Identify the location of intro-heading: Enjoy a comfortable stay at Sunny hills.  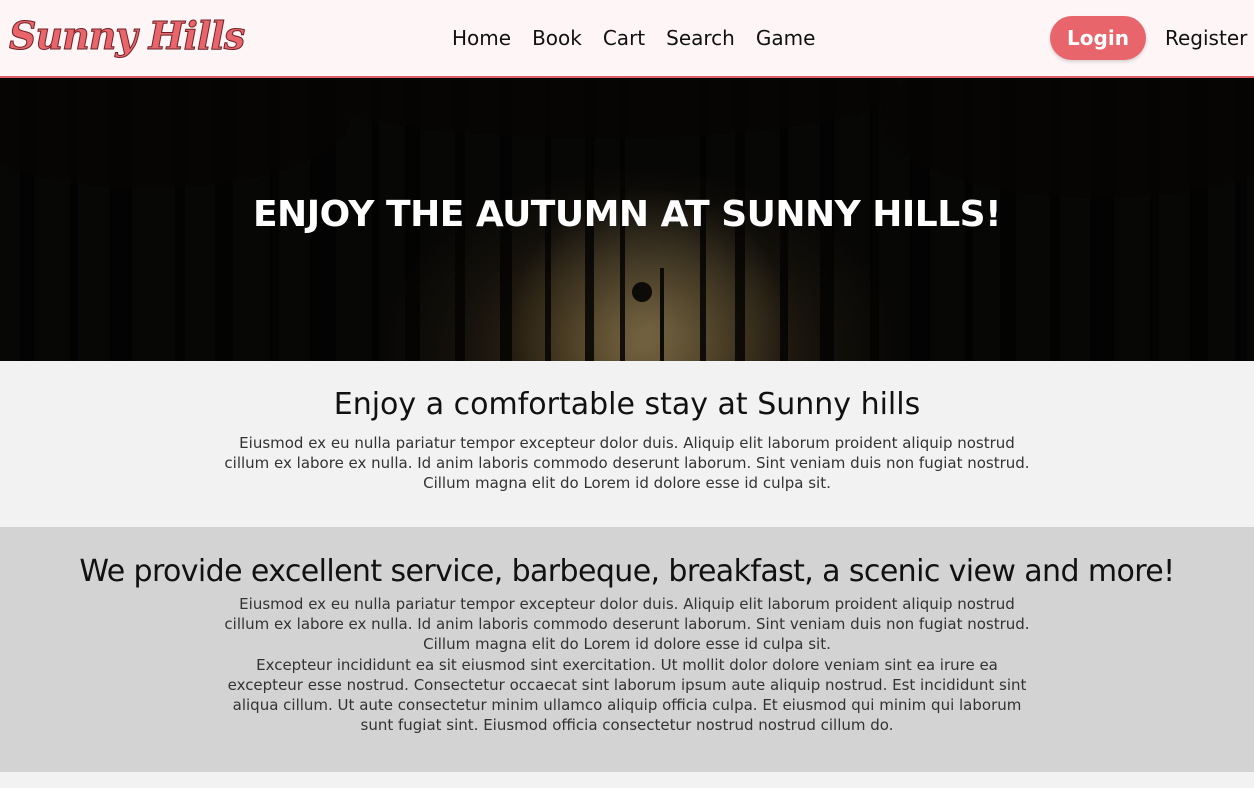
(627, 404).